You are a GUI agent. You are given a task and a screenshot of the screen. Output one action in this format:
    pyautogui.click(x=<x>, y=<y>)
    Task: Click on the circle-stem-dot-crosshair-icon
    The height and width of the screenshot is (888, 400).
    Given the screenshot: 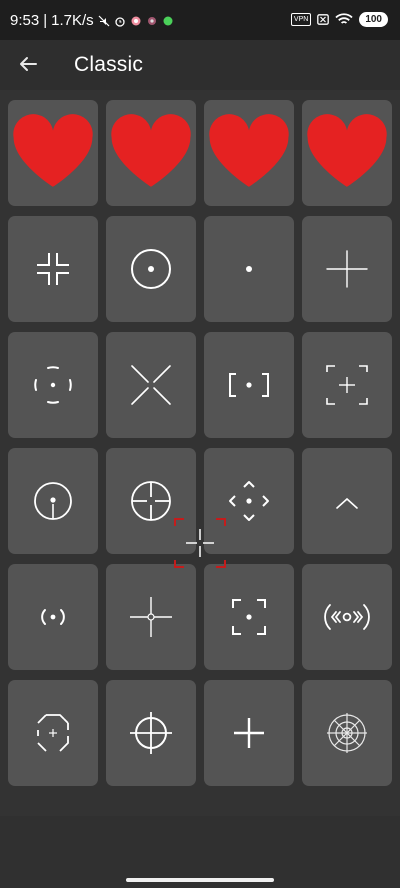 What is the action you would take?
    pyautogui.click(x=53, y=501)
    